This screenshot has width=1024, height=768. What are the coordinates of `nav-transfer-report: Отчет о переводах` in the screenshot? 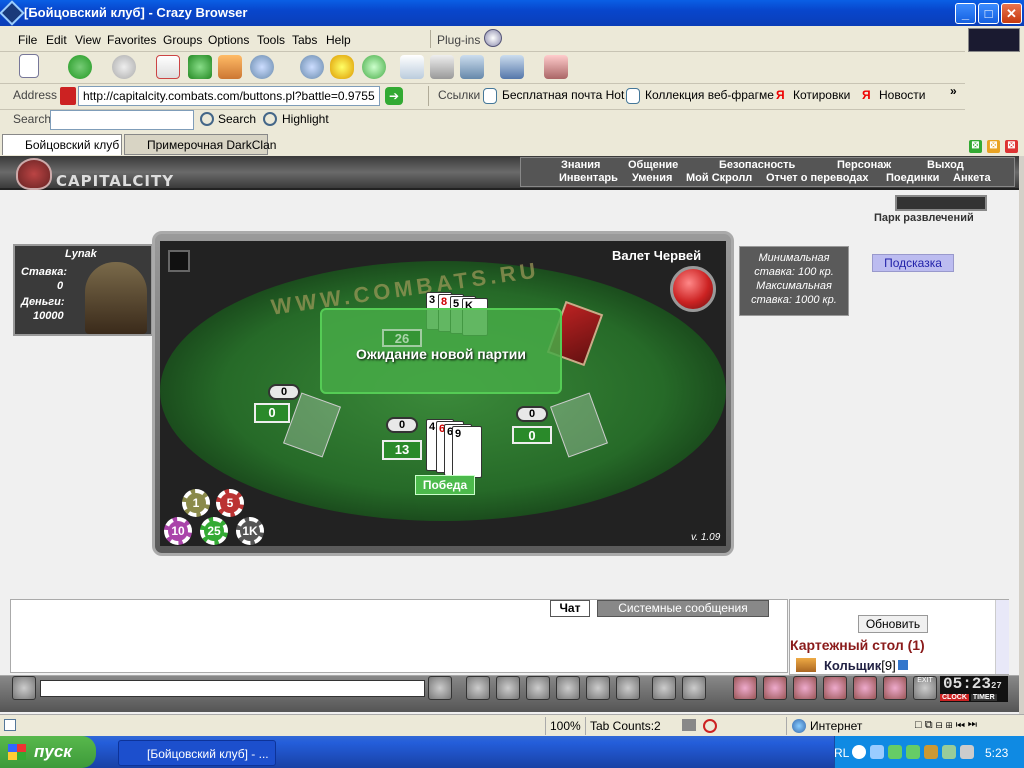 It's located at (817, 178).